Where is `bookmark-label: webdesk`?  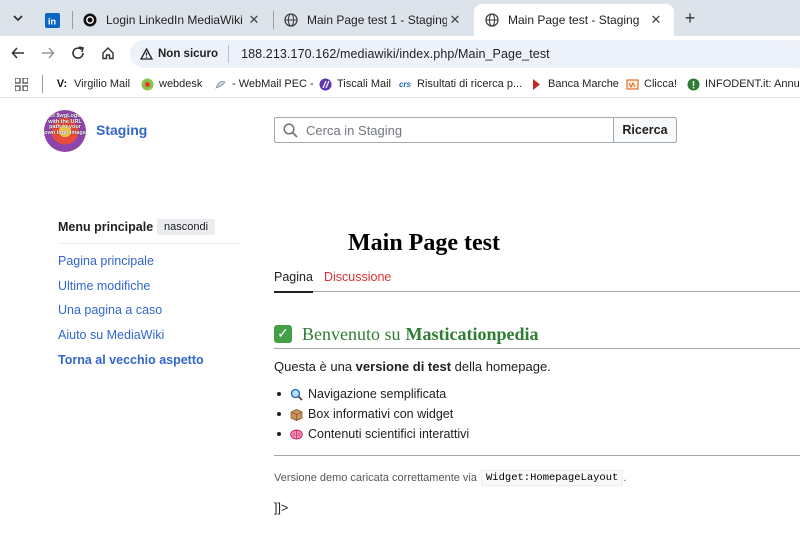 bookmark-label: webdesk is located at coordinates (181, 84).